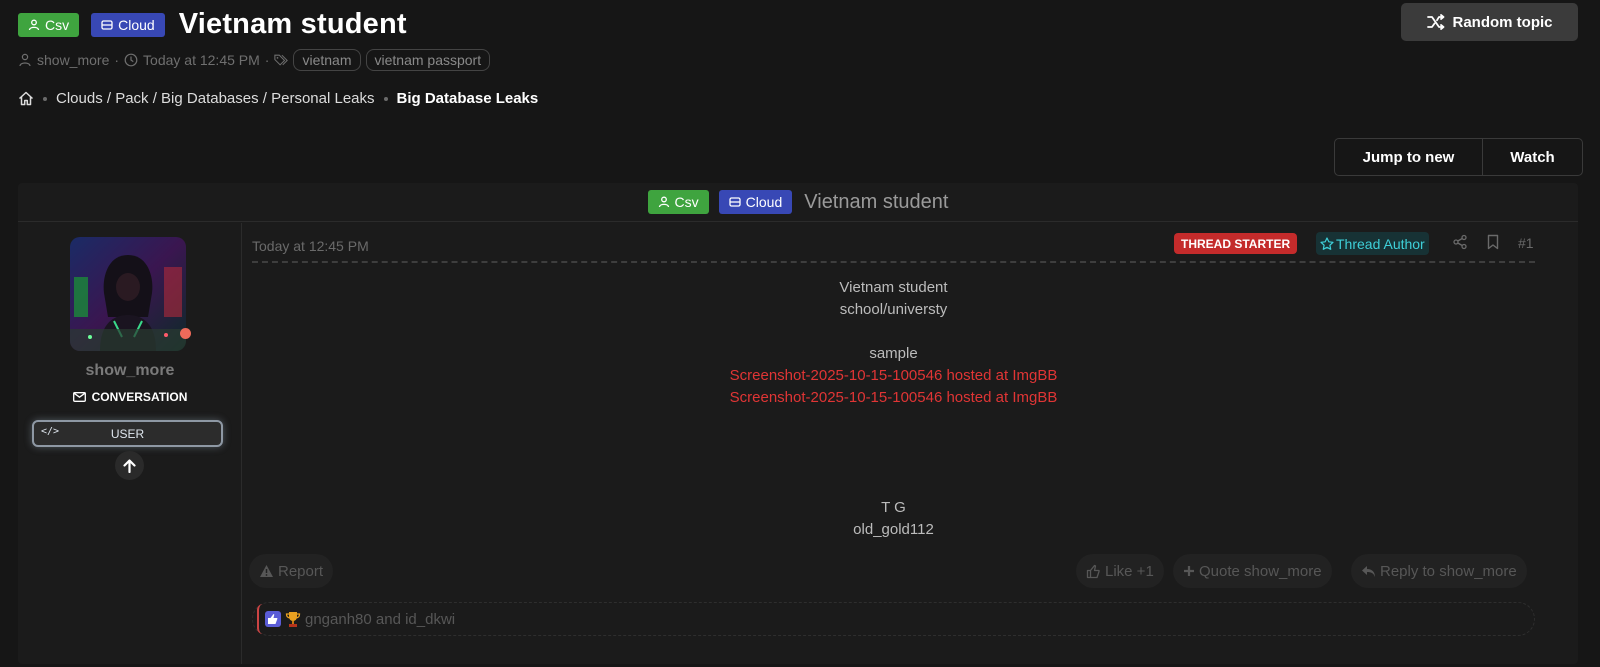  I want to click on user-role-label: USER, so click(127, 433).